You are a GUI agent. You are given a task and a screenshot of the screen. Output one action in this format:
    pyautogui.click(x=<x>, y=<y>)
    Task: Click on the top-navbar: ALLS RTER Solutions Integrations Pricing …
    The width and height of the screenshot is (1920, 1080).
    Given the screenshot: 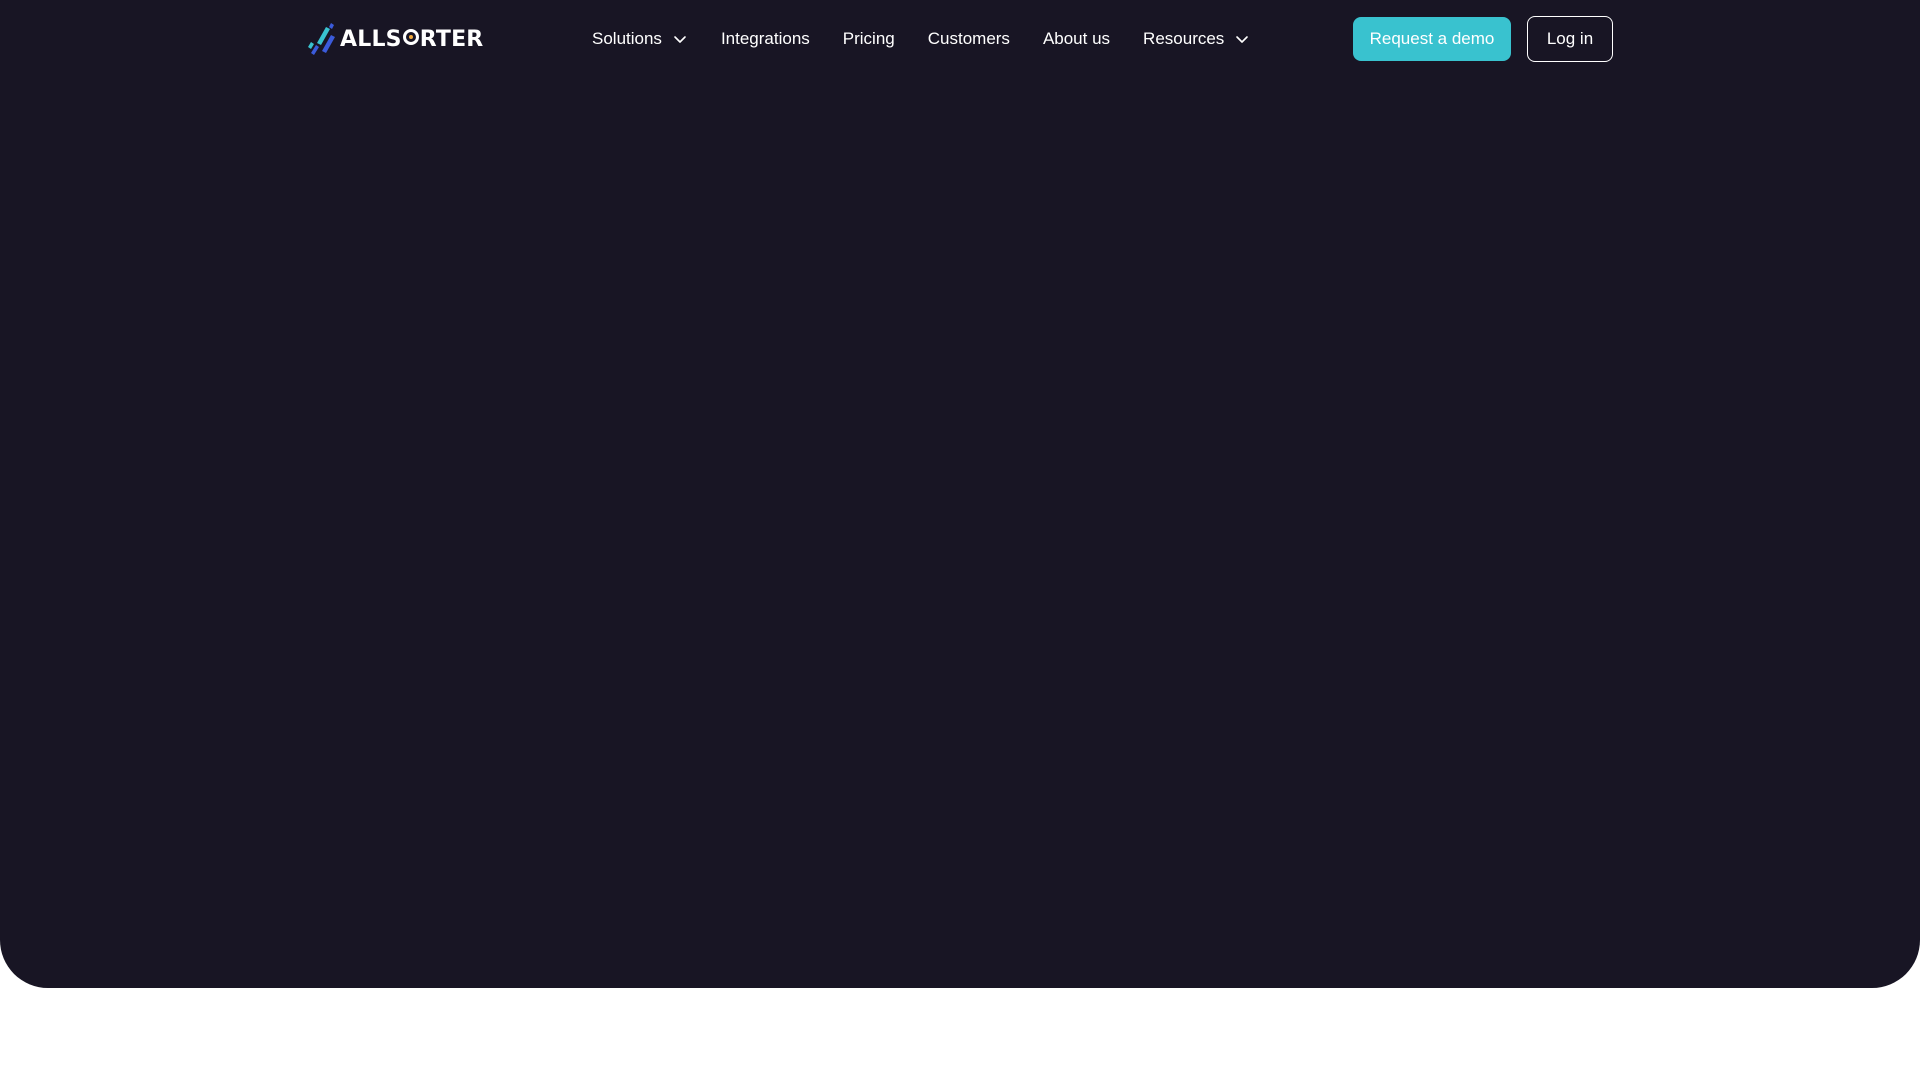 What is the action you would take?
    pyautogui.click(x=960, y=39)
    